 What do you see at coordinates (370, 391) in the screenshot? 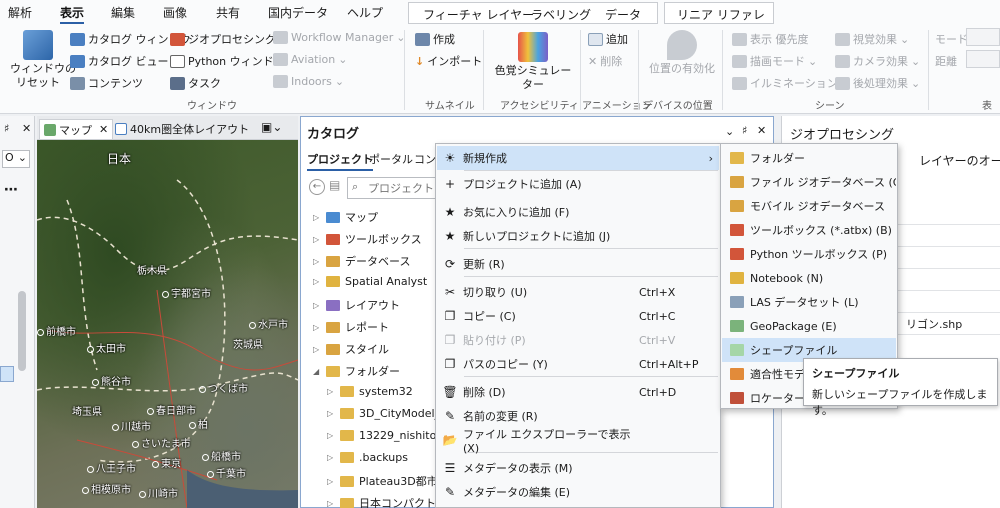
I see `catalog-tree-item: ▷ system32` at bounding box center [370, 391].